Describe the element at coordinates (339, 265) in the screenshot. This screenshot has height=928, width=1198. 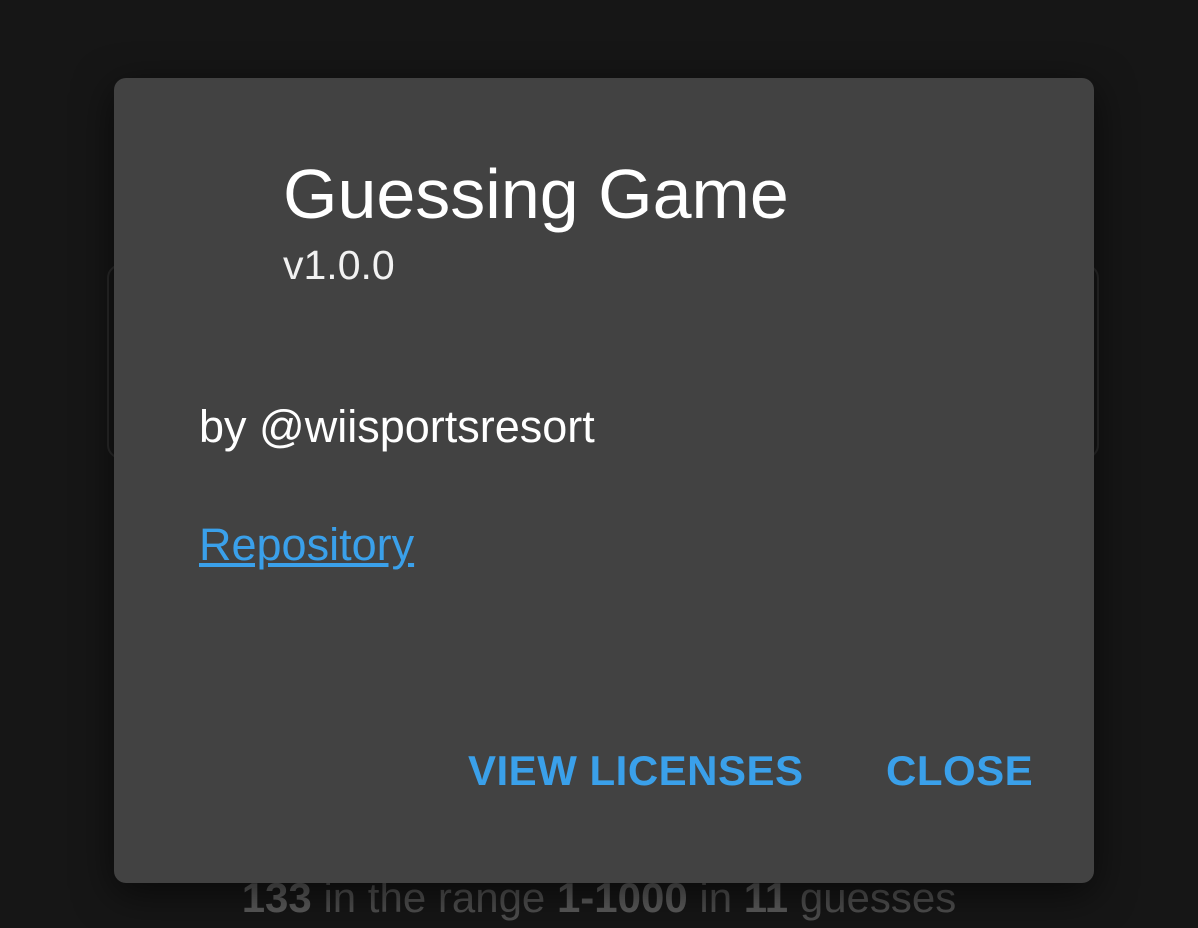
I see `app-version: v1.0.0` at that location.